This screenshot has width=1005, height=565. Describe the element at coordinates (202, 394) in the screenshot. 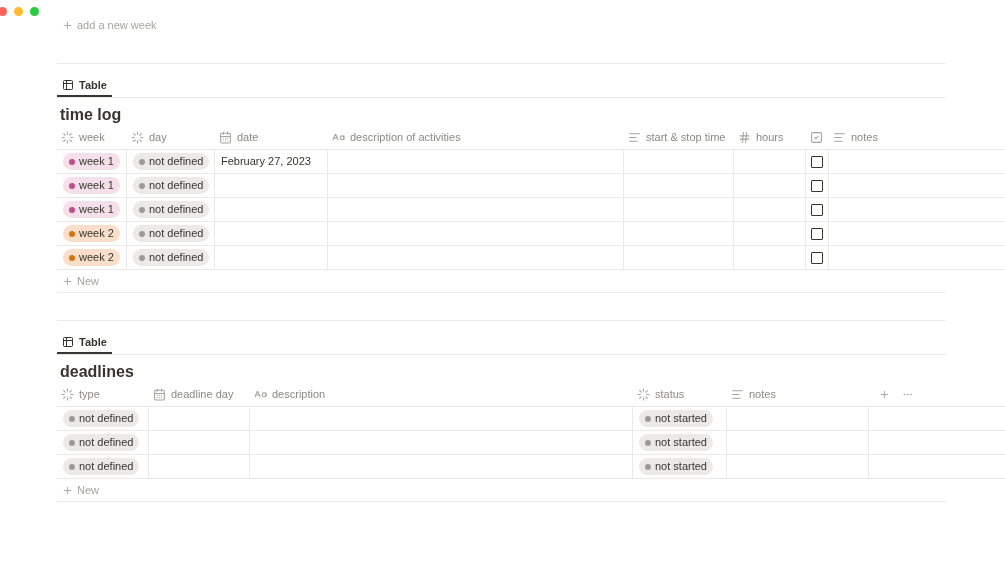

I see `column-header: deadline day` at that location.